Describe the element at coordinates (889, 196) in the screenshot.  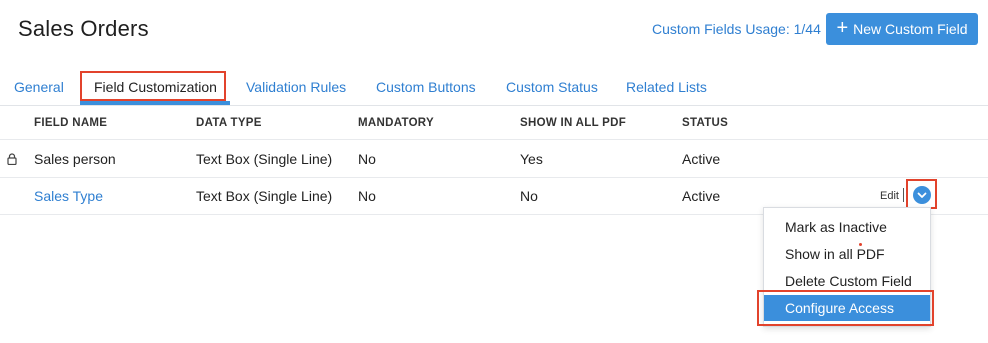
I see `edit-link: Edit` at that location.